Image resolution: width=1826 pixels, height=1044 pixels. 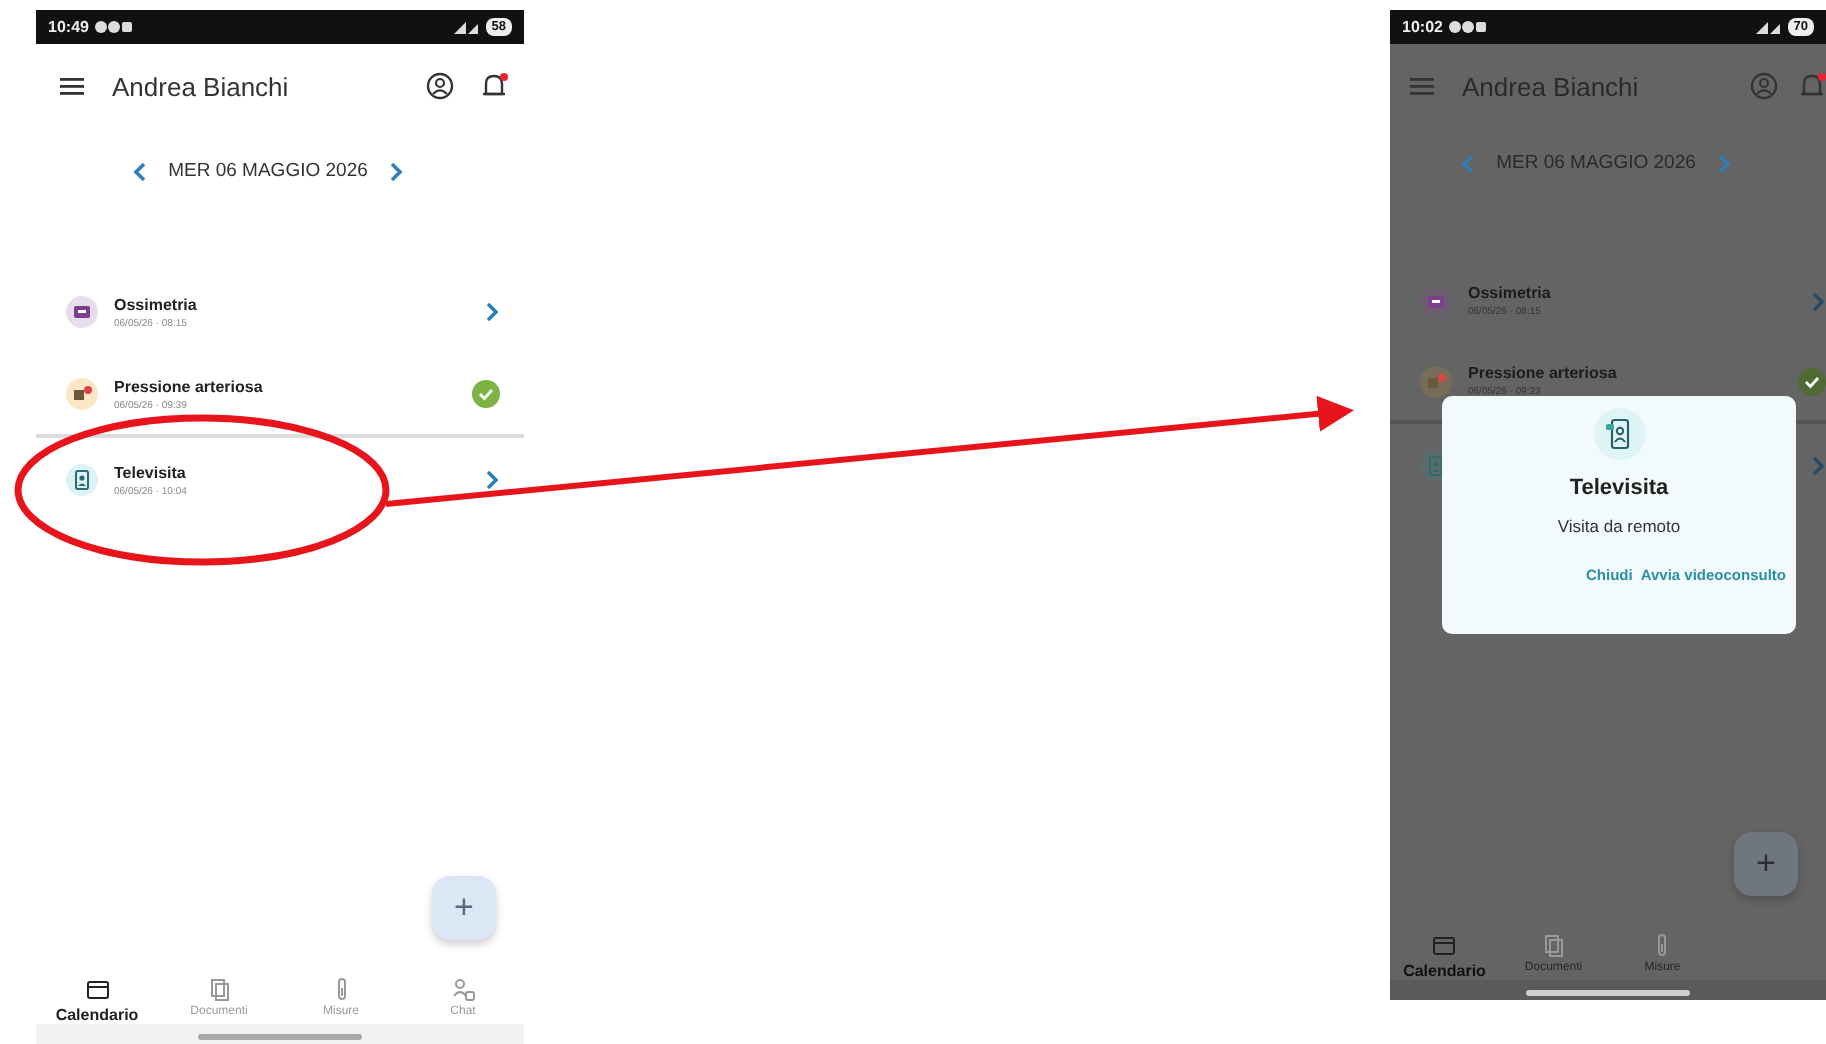 I want to click on previous-day-icon, so click(x=140, y=171).